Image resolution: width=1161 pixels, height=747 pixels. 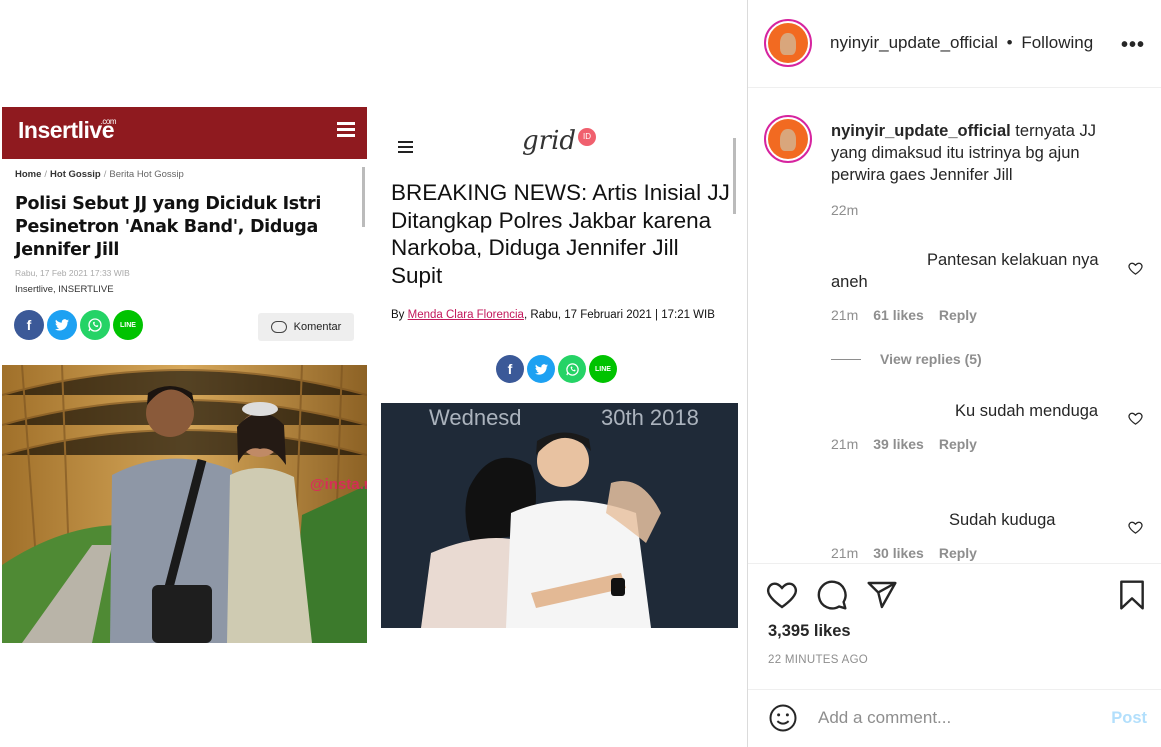 I want to click on caption-username: nyinyir_update_official, so click(x=921, y=131).